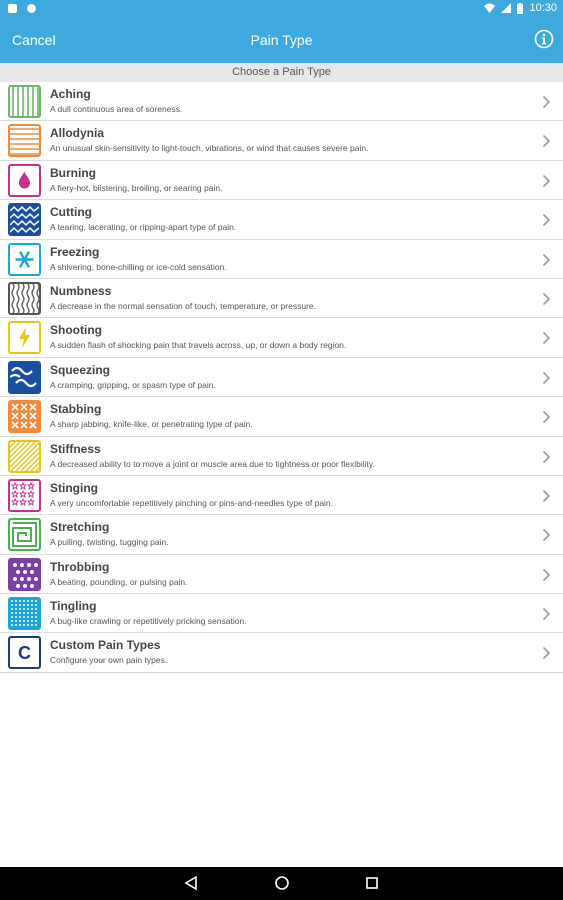 Image resolution: width=563 pixels, height=900 pixels. I want to click on cross-pattern-icon, so click(24, 417).